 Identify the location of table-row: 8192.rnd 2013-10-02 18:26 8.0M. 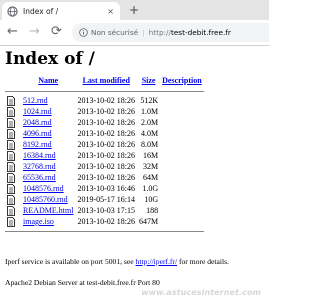
(104, 144).